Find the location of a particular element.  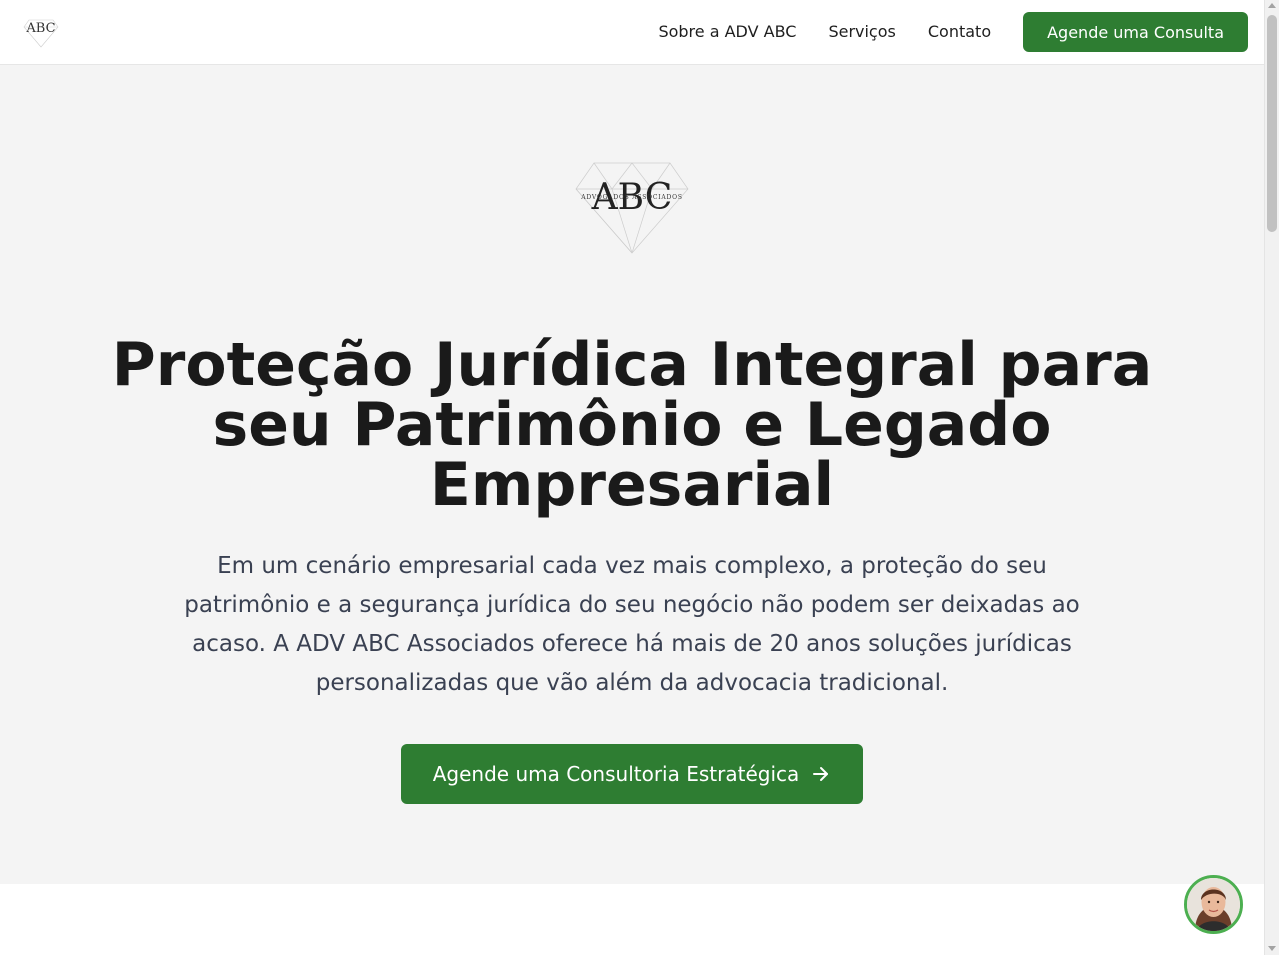

nav-link-servicos: Serviços is located at coordinates (861, 32).